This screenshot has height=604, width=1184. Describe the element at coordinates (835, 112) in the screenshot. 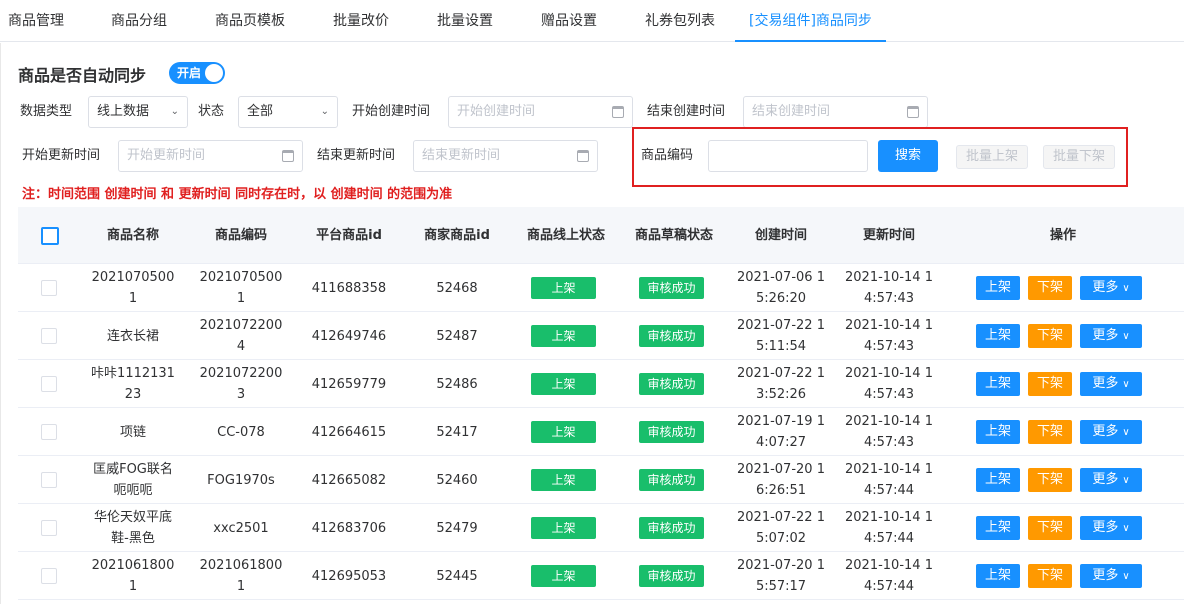

I see `create-end-input: 结束创建时间` at that location.